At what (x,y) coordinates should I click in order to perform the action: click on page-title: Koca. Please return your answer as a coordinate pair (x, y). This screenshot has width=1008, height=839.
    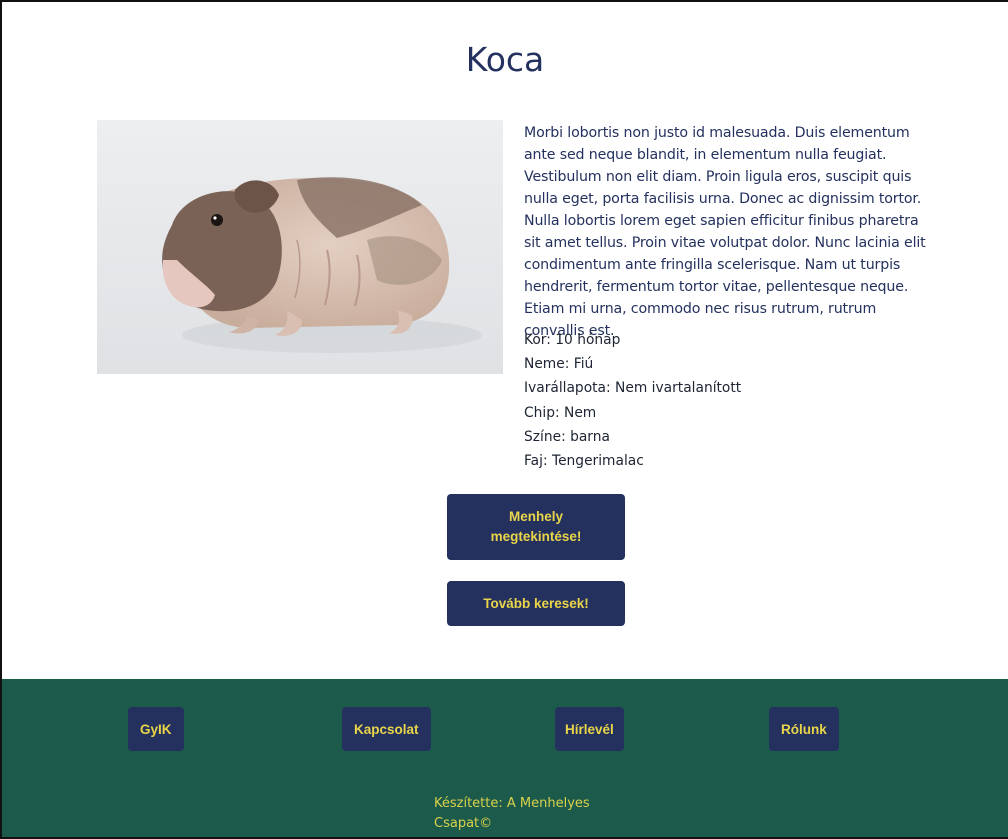
    Looking at the image, I should click on (505, 59).